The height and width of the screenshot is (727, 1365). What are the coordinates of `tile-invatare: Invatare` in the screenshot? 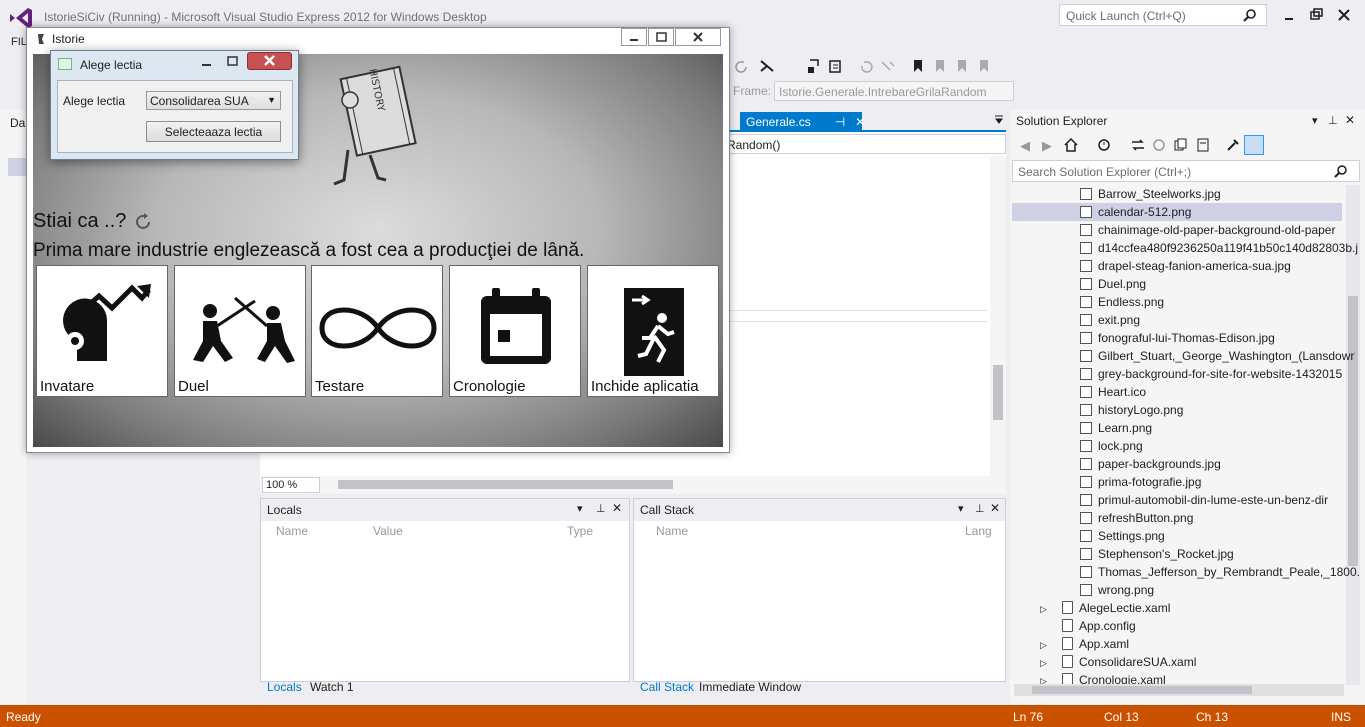 It's located at (102, 331).